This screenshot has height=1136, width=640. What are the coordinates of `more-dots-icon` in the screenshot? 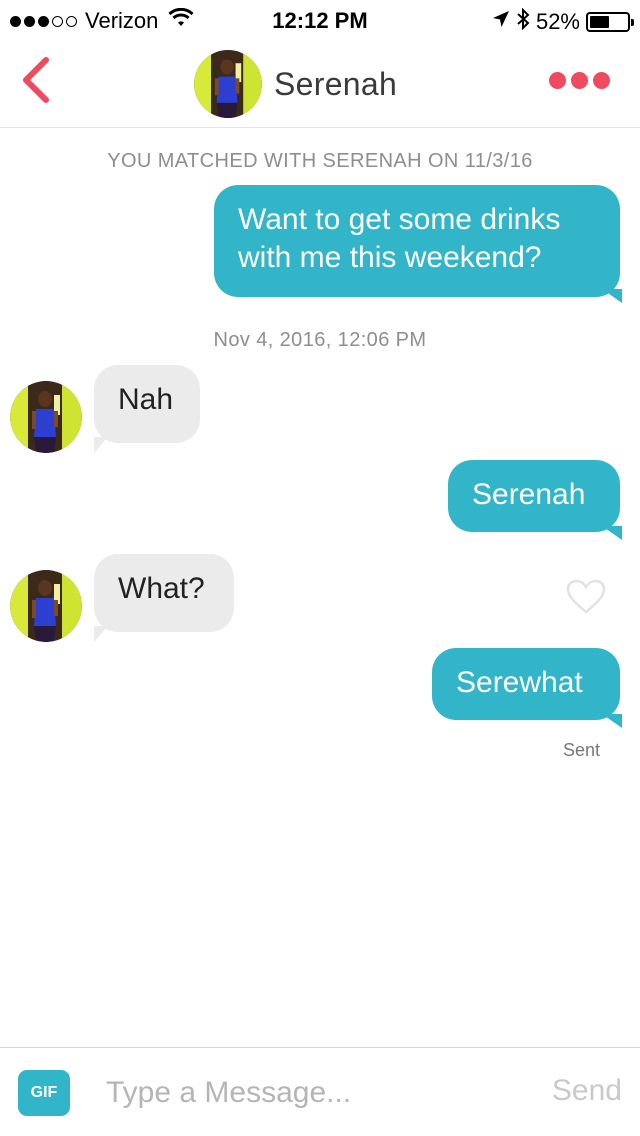 It's located at (557, 80).